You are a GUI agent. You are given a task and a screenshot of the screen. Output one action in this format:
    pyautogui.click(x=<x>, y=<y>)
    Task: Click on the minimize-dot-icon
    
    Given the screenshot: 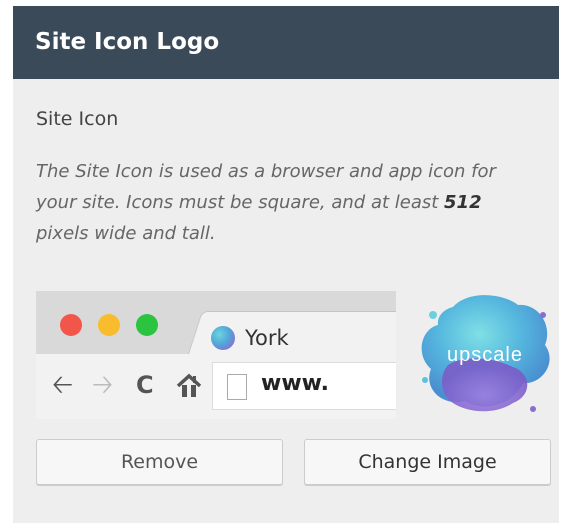 What is the action you would take?
    pyautogui.click(x=109, y=325)
    